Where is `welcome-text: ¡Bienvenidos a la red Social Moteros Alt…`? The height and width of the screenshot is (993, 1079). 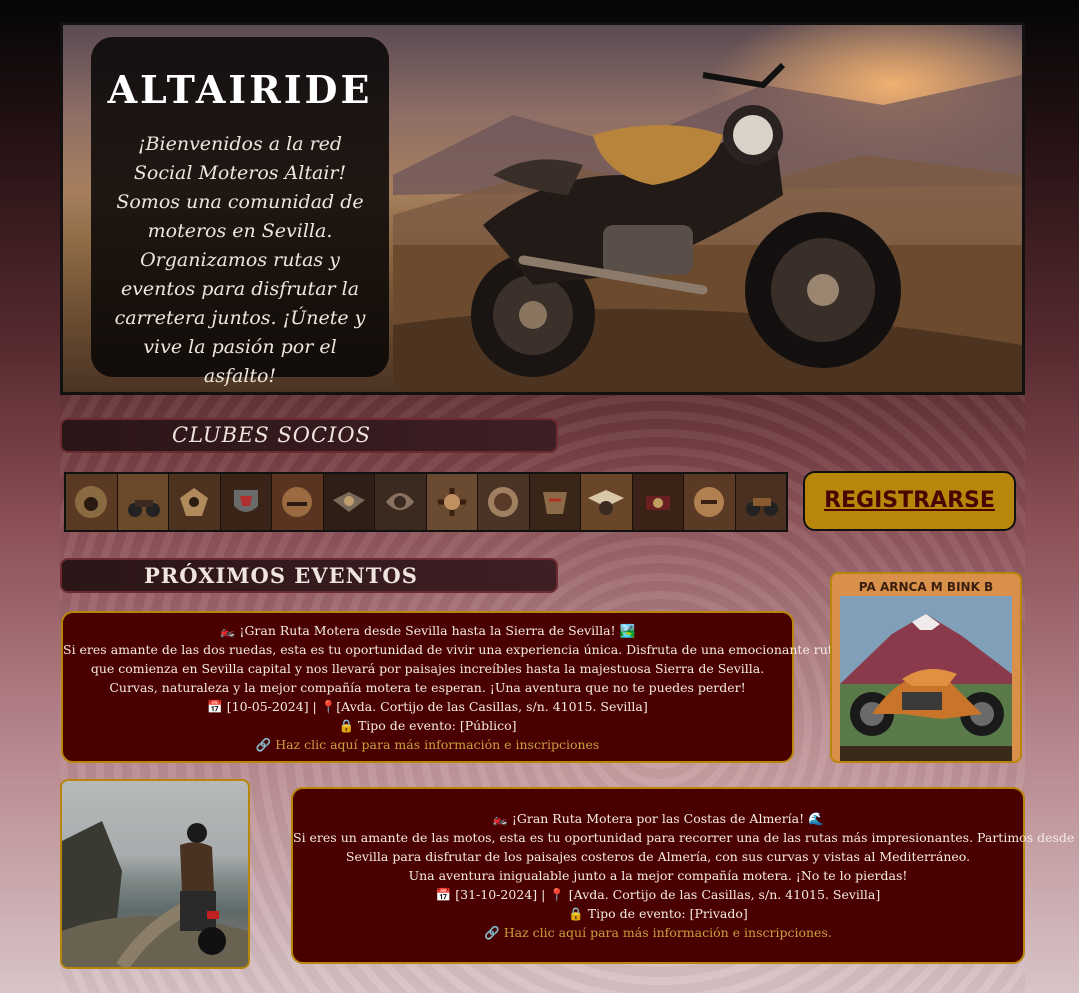 welcome-text: ¡Bienvenidos a la red Social Moteros Alt… is located at coordinates (240, 260).